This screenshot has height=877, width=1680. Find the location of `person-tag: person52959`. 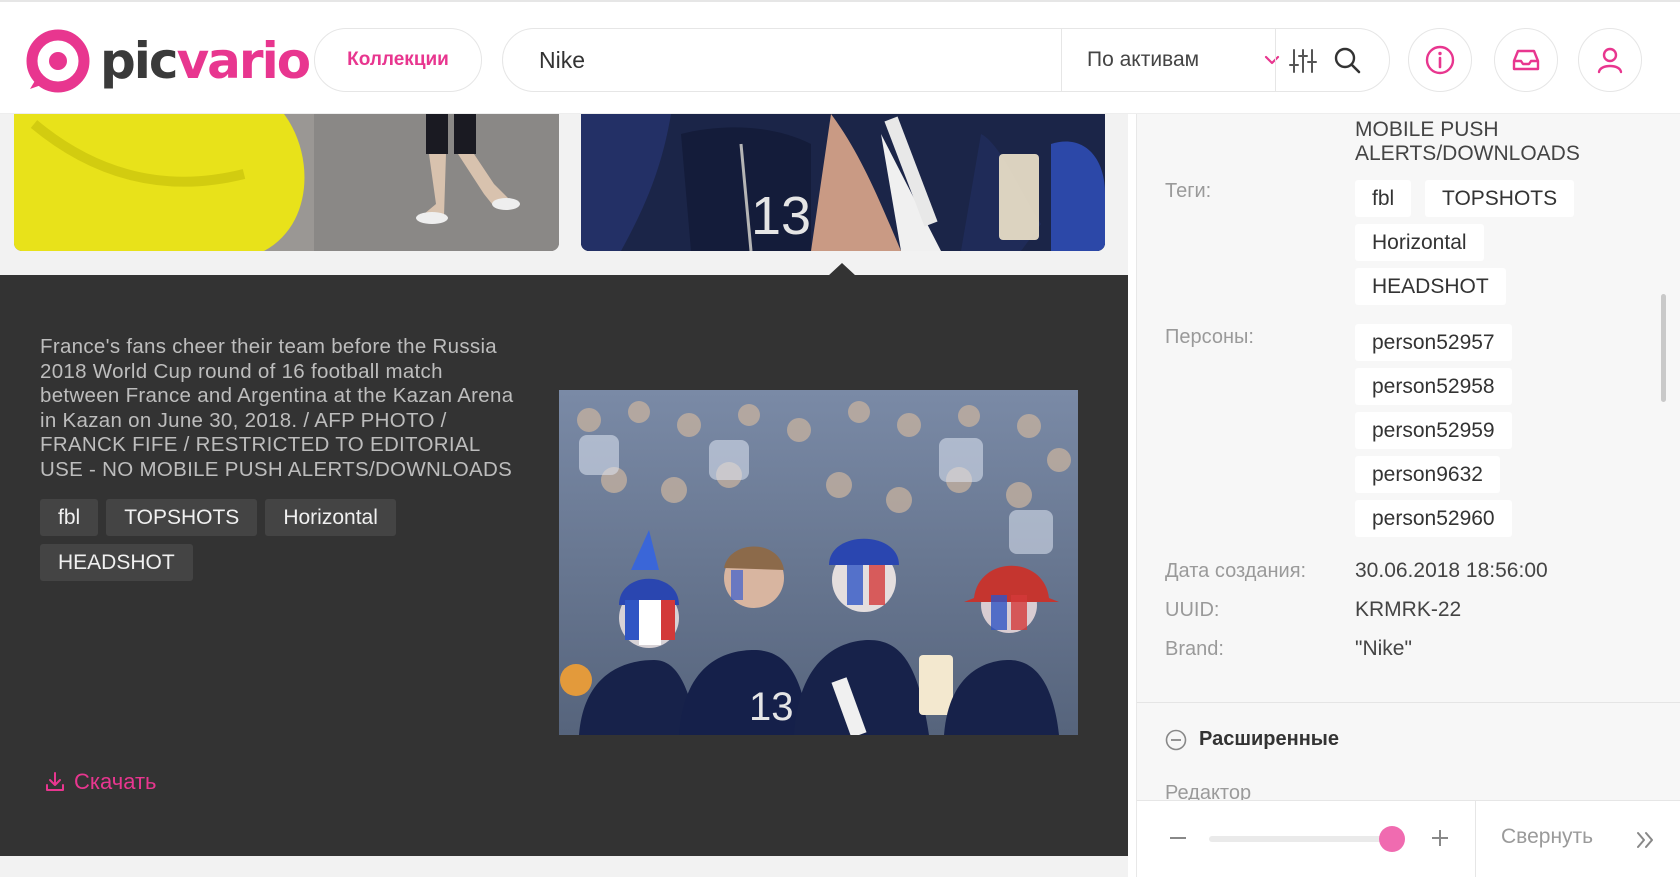

person-tag: person52959 is located at coordinates (1433, 430).